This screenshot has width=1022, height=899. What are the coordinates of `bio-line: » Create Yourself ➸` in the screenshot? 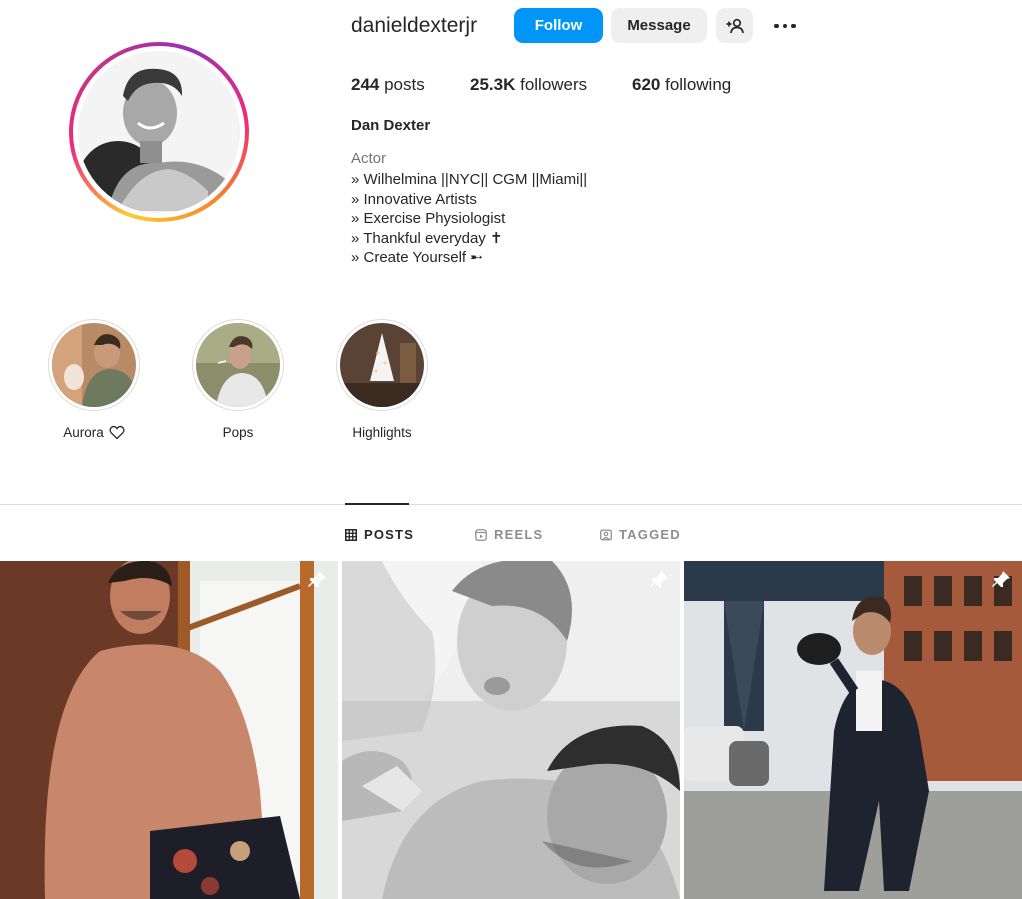 It's located at (417, 258).